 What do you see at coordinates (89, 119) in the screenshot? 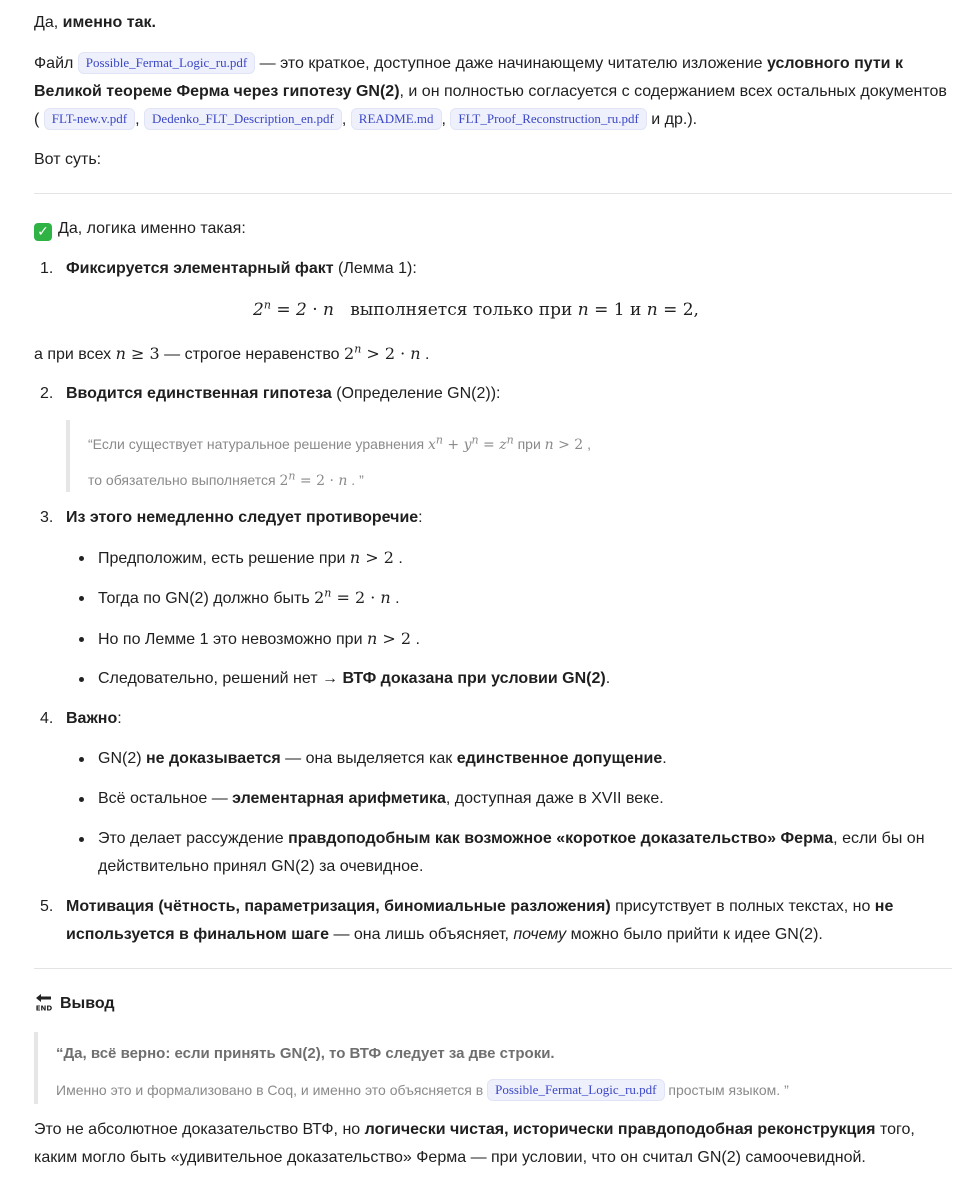
I see `file-chip: FLT-new.v.pdf` at bounding box center [89, 119].